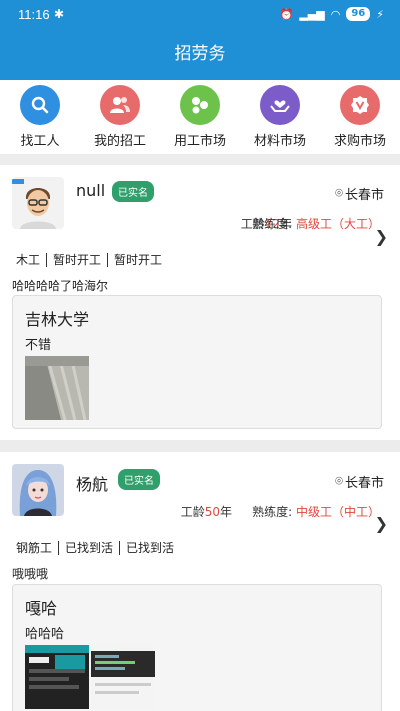 Image resolution: width=400 pixels, height=711 pixels. What do you see at coordinates (286, 14) in the screenshot?
I see `alarm-icon: ⏰` at bounding box center [286, 14].